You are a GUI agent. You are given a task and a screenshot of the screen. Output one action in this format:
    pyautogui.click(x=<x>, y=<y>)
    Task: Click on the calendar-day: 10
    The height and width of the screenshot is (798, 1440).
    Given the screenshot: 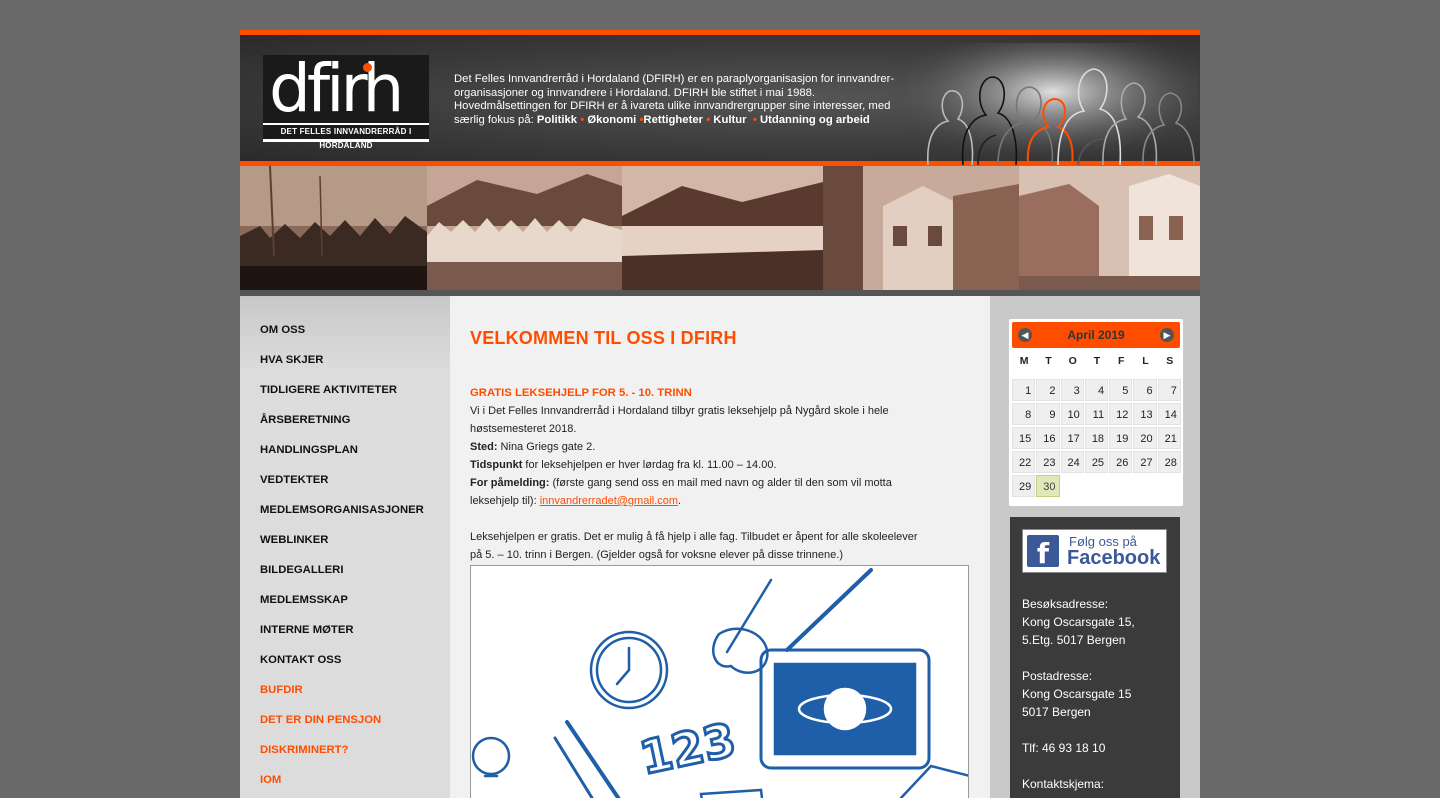 What is the action you would take?
    pyautogui.click(x=1072, y=414)
    